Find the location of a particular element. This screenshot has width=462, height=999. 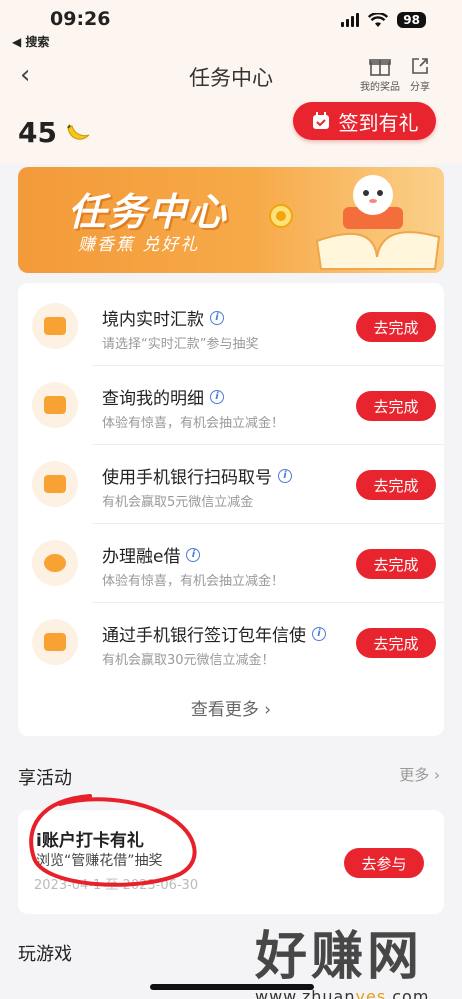

status-time: 09:26 is located at coordinates (80, 19).